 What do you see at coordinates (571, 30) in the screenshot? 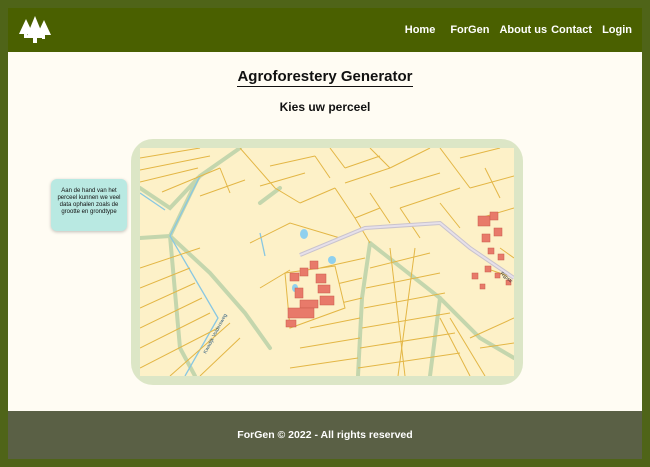
I see `nav-contact: Contact` at bounding box center [571, 30].